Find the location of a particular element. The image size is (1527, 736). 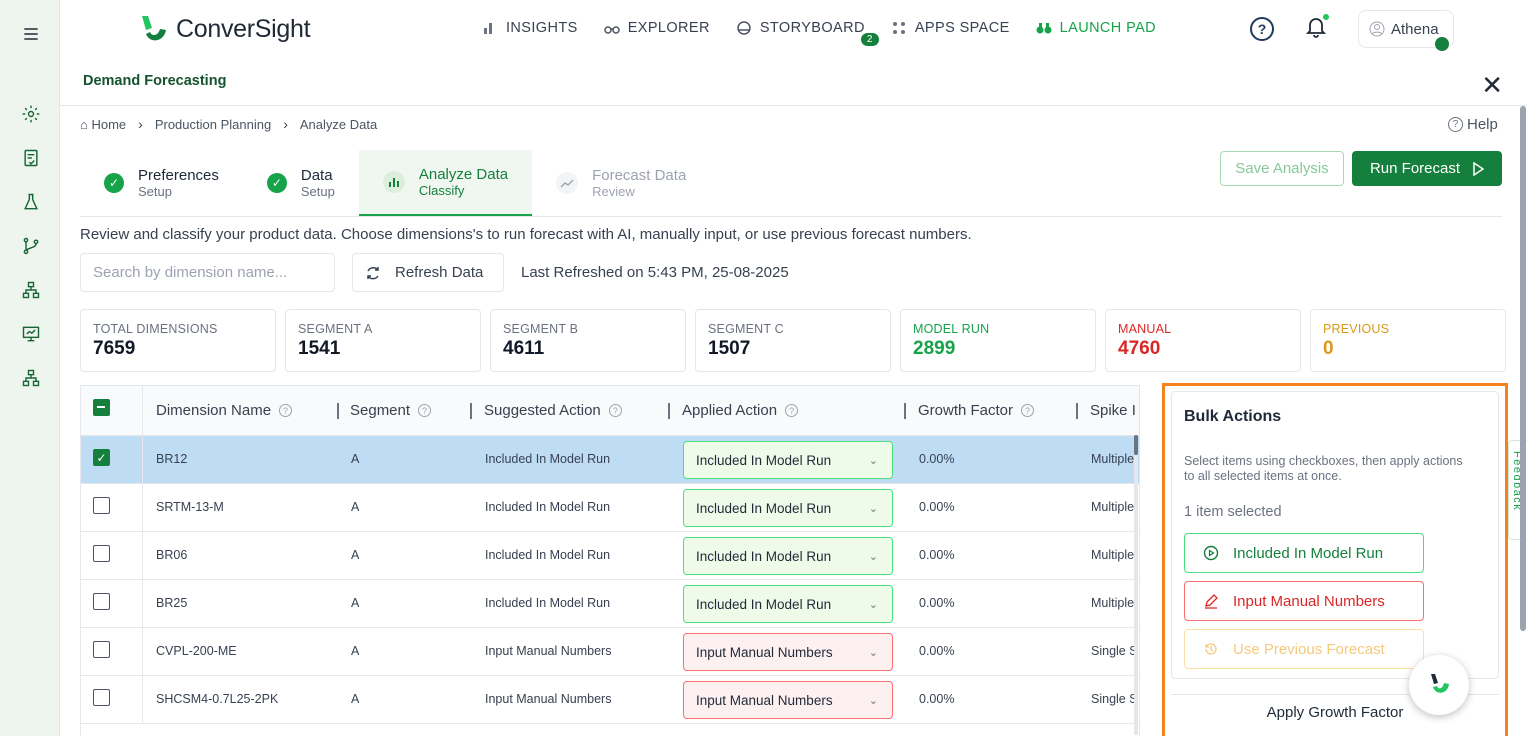

stat-value: 4611 is located at coordinates (524, 348).